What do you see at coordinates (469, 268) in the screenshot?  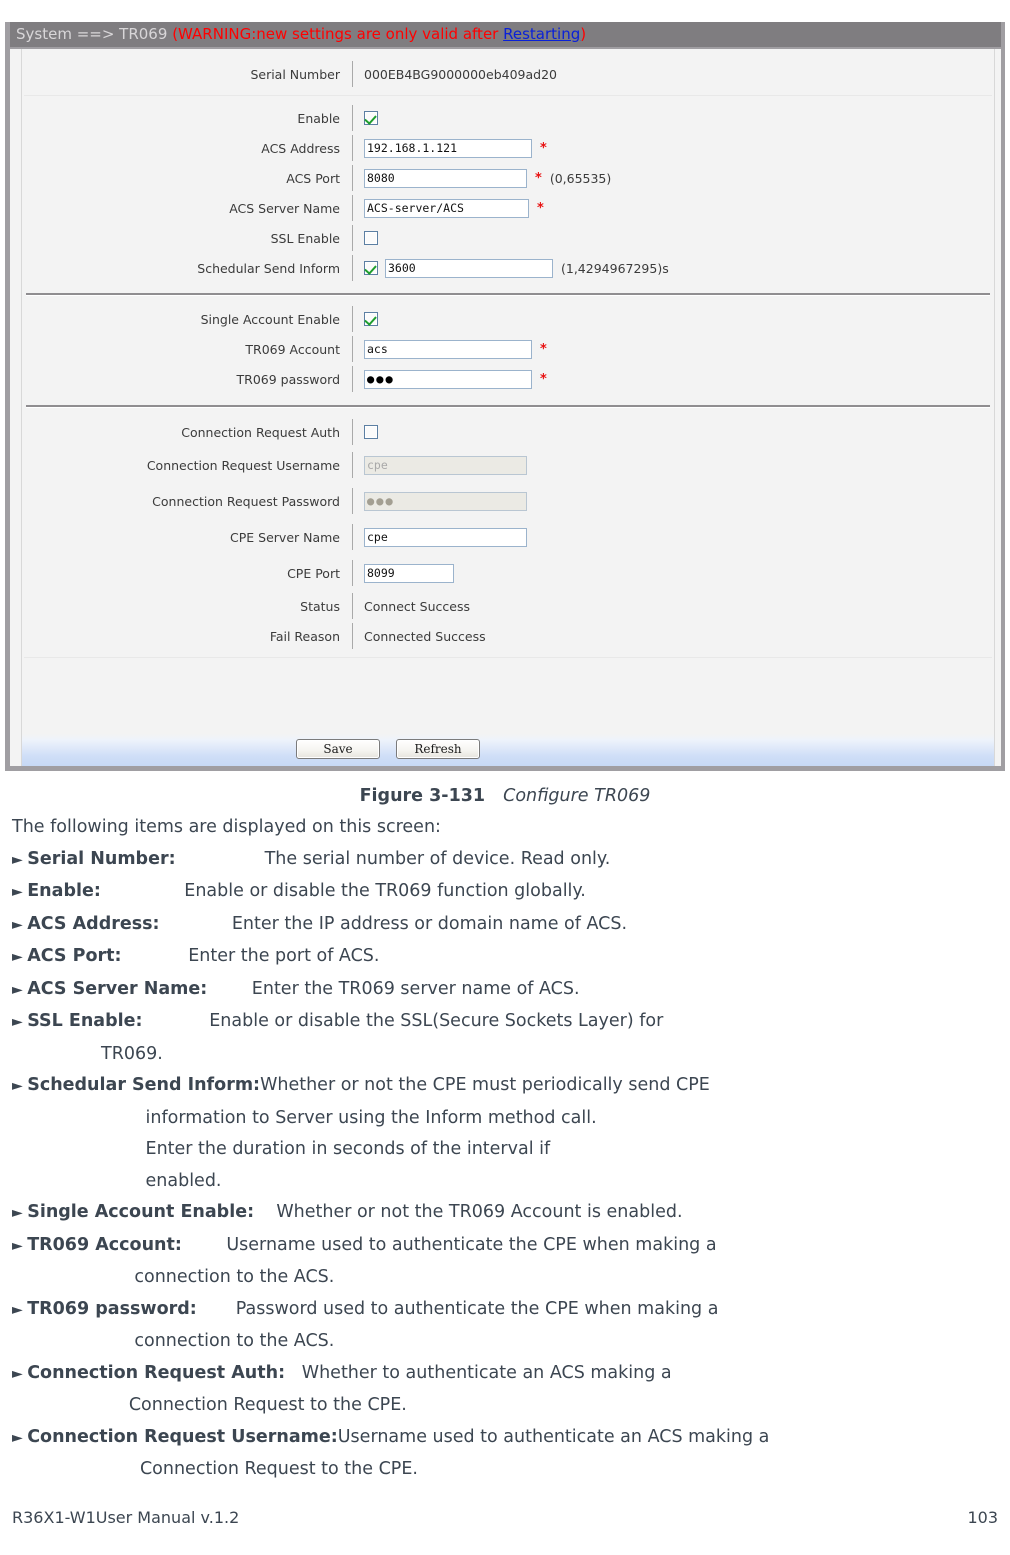 I see `input-schedular-send-inform-interval: 3600` at bounding box center [469, 268].